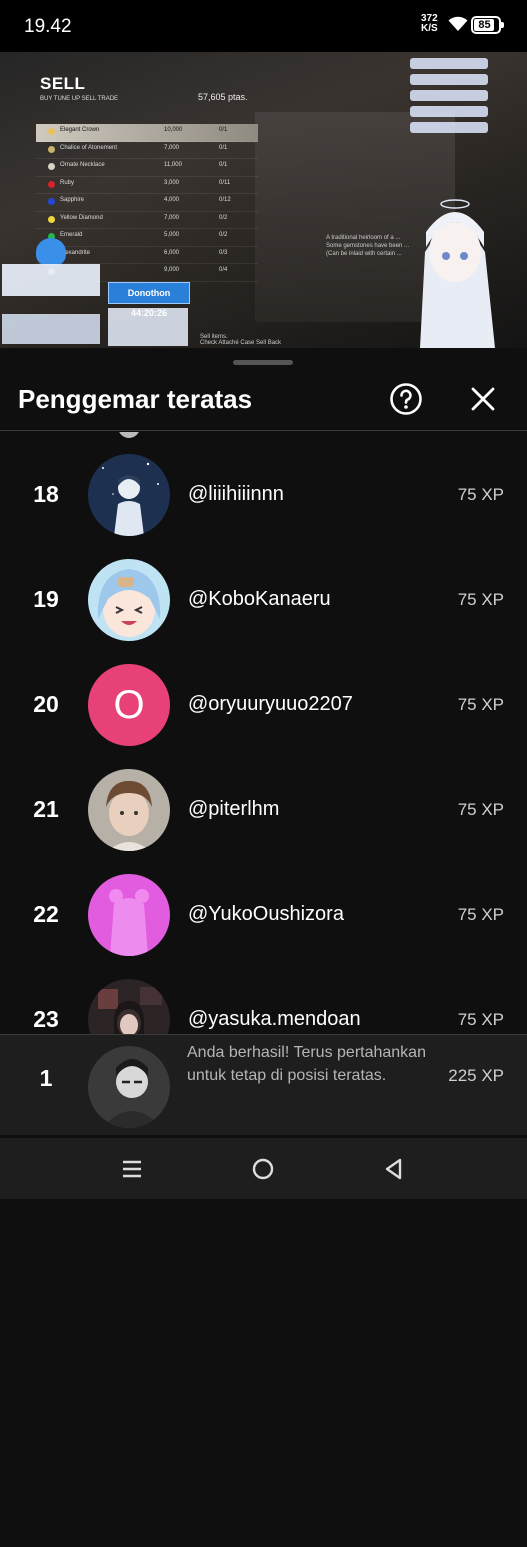 The height and width of the screenshot is (1547, 527). What do you see at coordinates (263, 362) in the screenshot?
I see `drag-handle` at bounding box center [263, 362].